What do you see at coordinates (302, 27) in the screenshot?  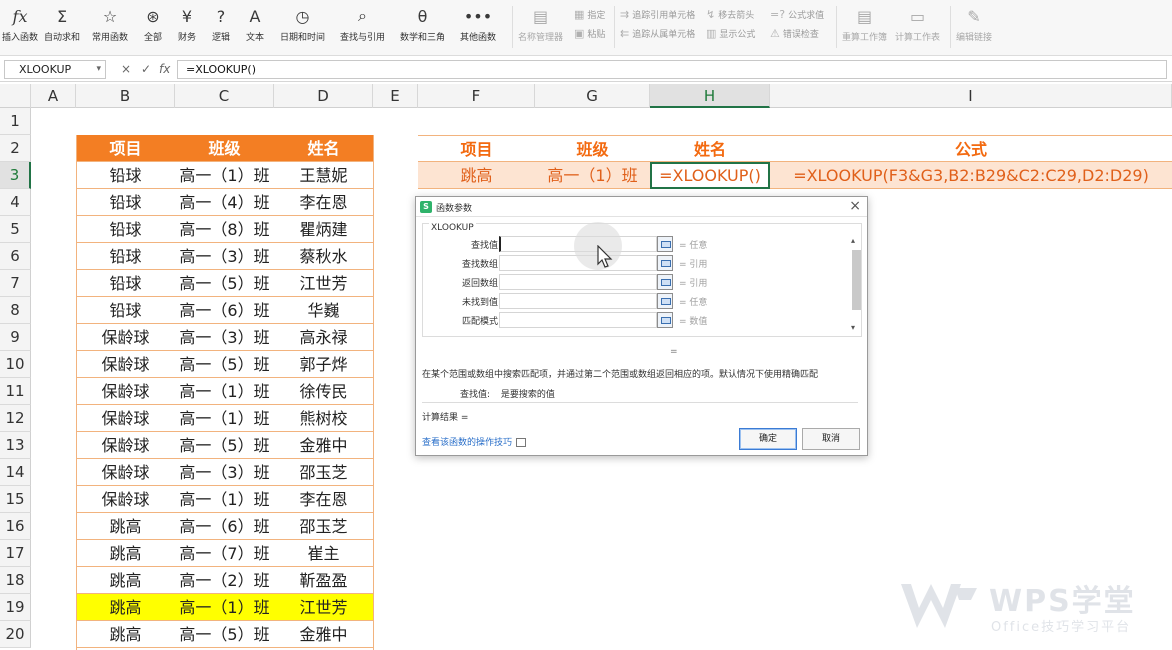 I see `ribbon-button-clock: ◷ 日期和时间` at bounding box center [302, 27].